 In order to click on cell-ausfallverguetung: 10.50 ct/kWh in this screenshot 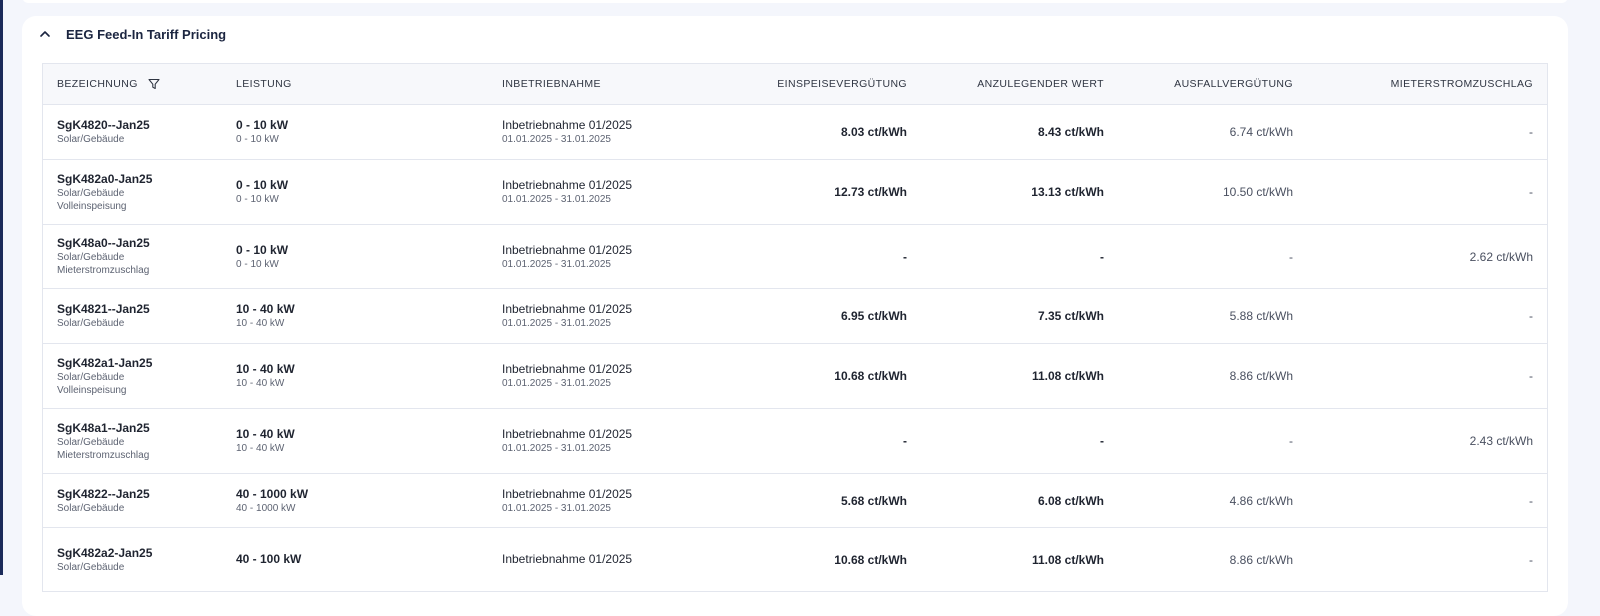, I will do `click(1212, 192)`.